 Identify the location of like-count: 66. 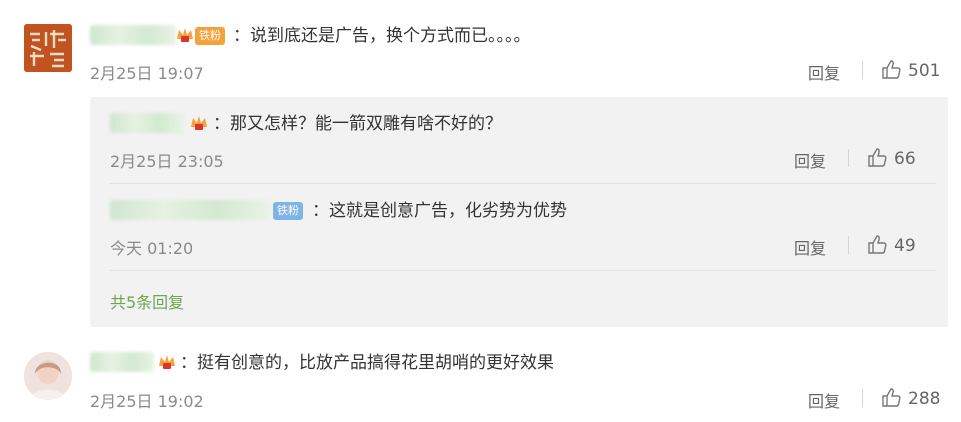
(905, 159).